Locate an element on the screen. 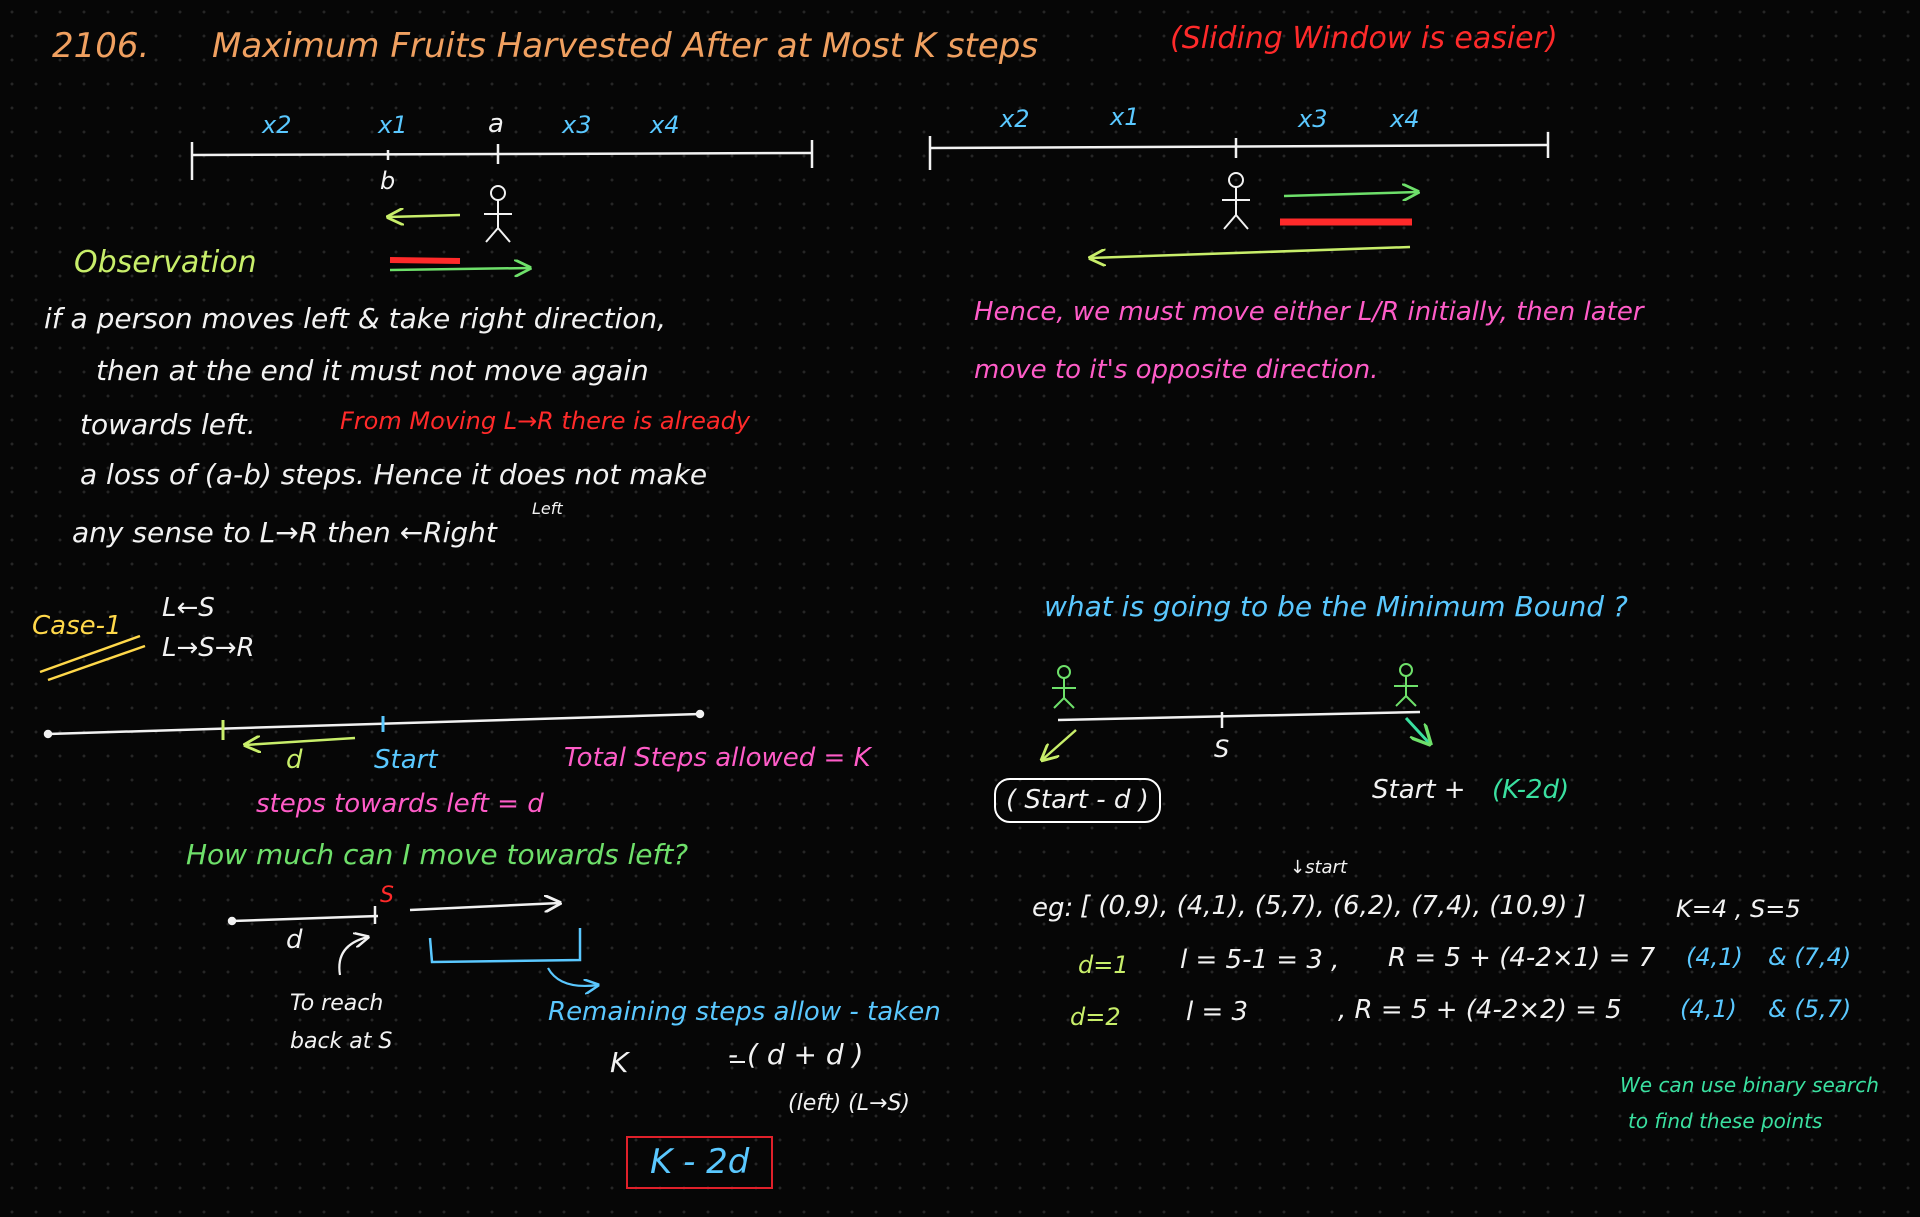 This screenshot has height=1217, width=1920. example-k-s: K=4 , S=5 is located at coordinates (1738, 909).